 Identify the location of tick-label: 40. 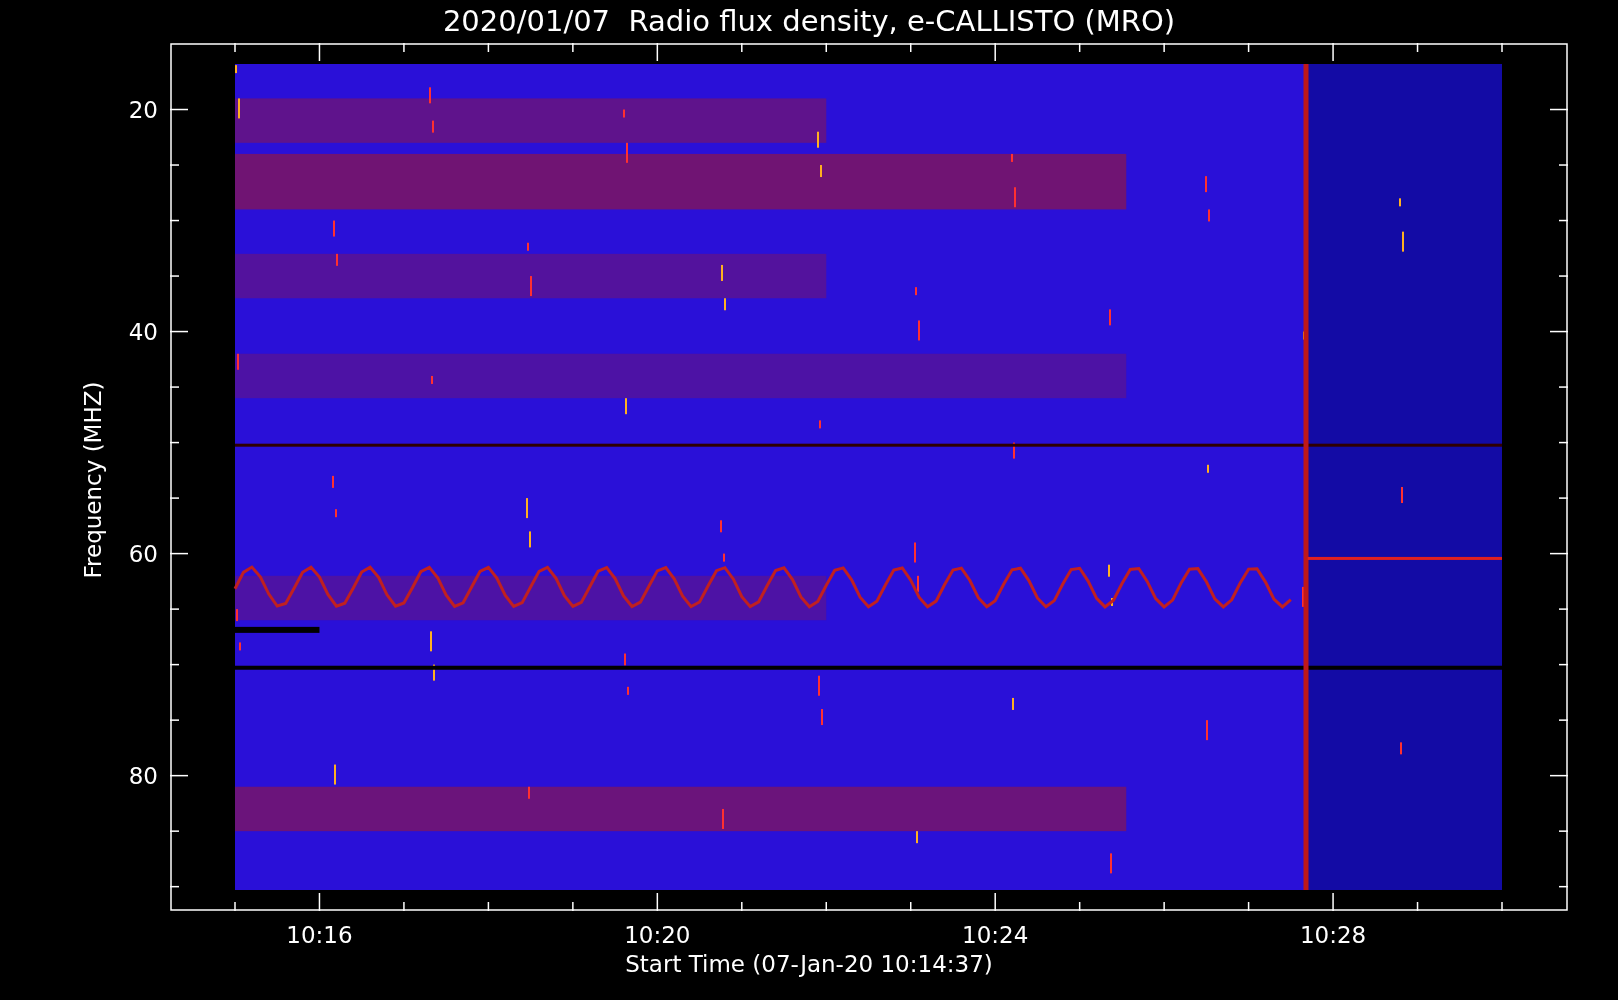
(143, 331).